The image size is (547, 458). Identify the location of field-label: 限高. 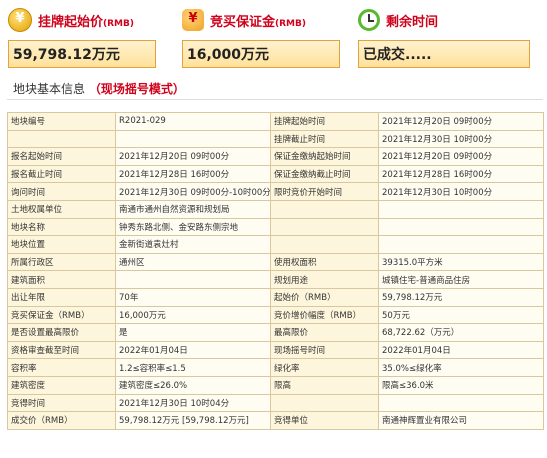
(324, 385).